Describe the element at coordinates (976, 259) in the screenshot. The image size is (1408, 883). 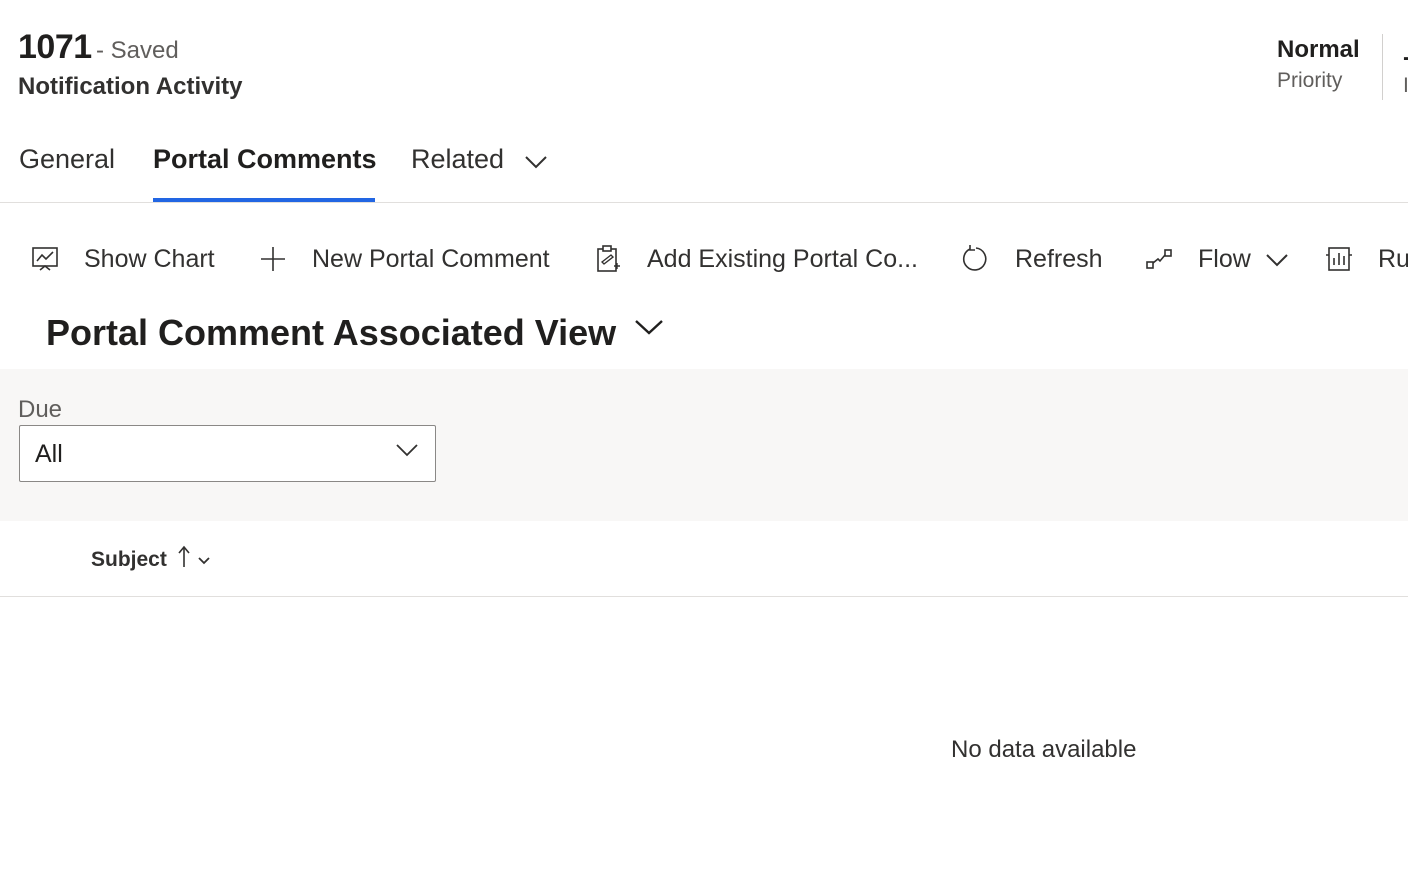
I see `refresh-icon` at that location.